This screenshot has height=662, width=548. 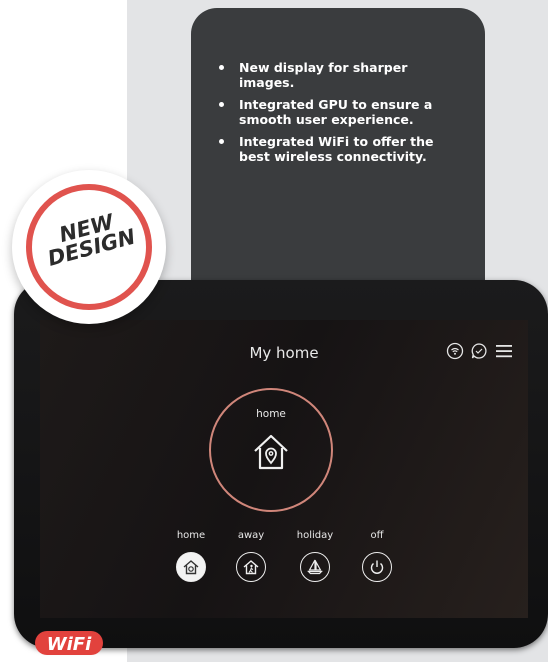 I want to click on person-leaving-icon, so click(x=251, y=567).